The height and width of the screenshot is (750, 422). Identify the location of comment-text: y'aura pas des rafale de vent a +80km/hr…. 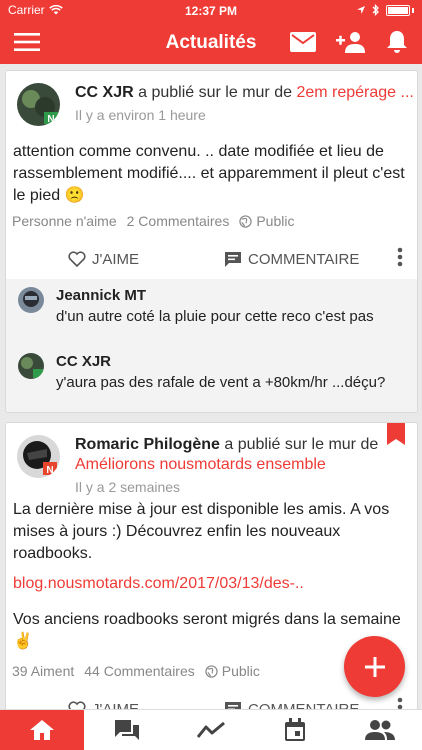
(221, 382).